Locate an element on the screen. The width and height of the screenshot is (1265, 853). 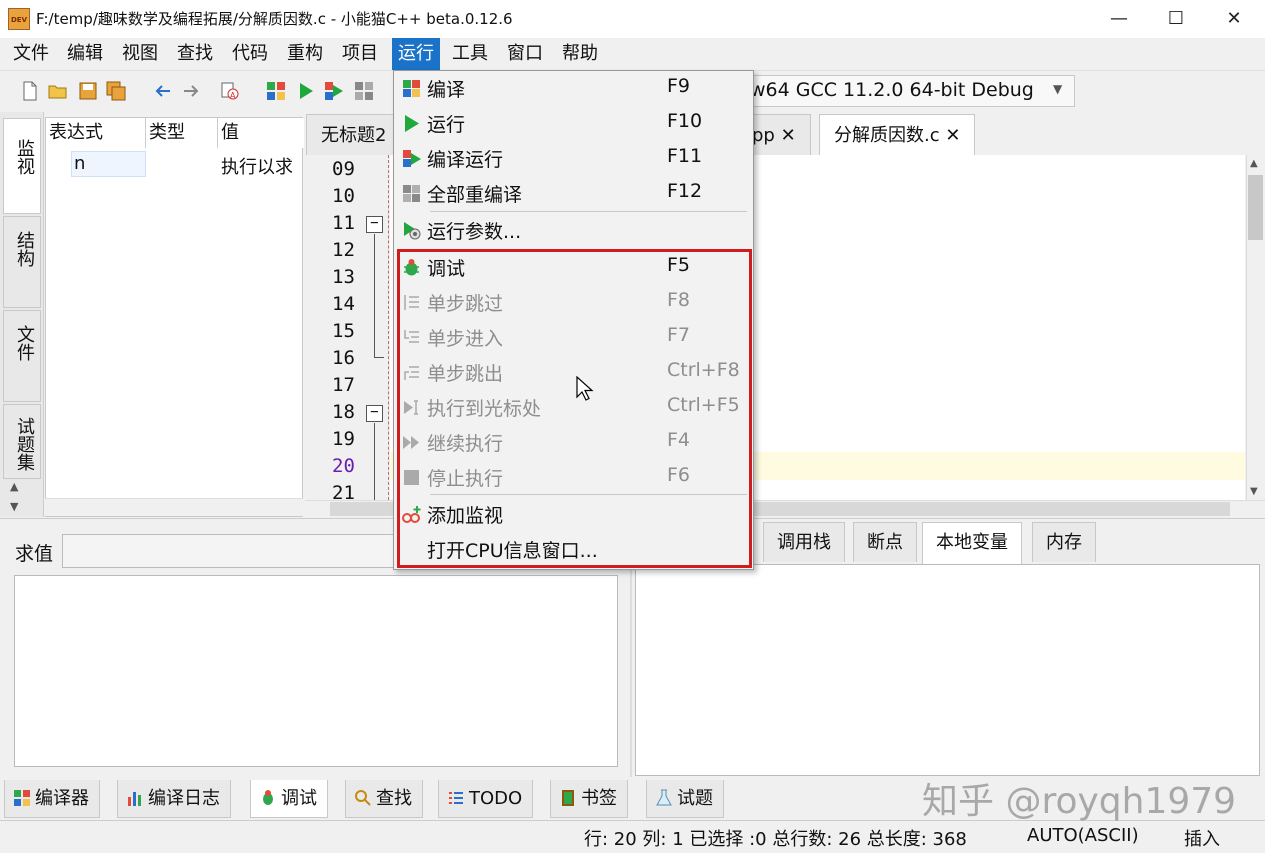
menu-separator is located at coordinates (588, 211).